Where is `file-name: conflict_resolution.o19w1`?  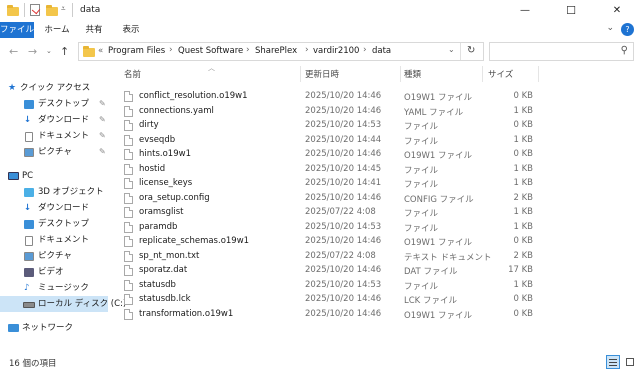
file-name: conflict_resolution.o19w1 is located at coordinates (193, 96).